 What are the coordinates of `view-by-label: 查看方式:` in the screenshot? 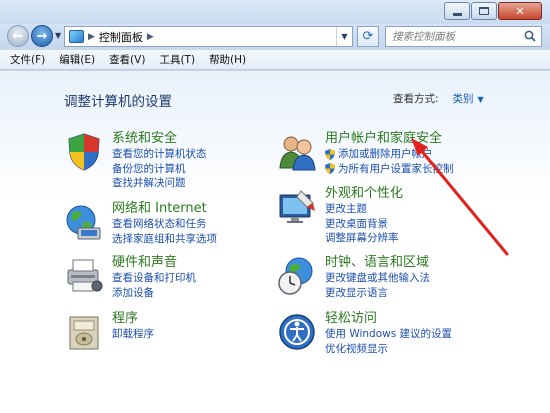 It's located at (416, 99).